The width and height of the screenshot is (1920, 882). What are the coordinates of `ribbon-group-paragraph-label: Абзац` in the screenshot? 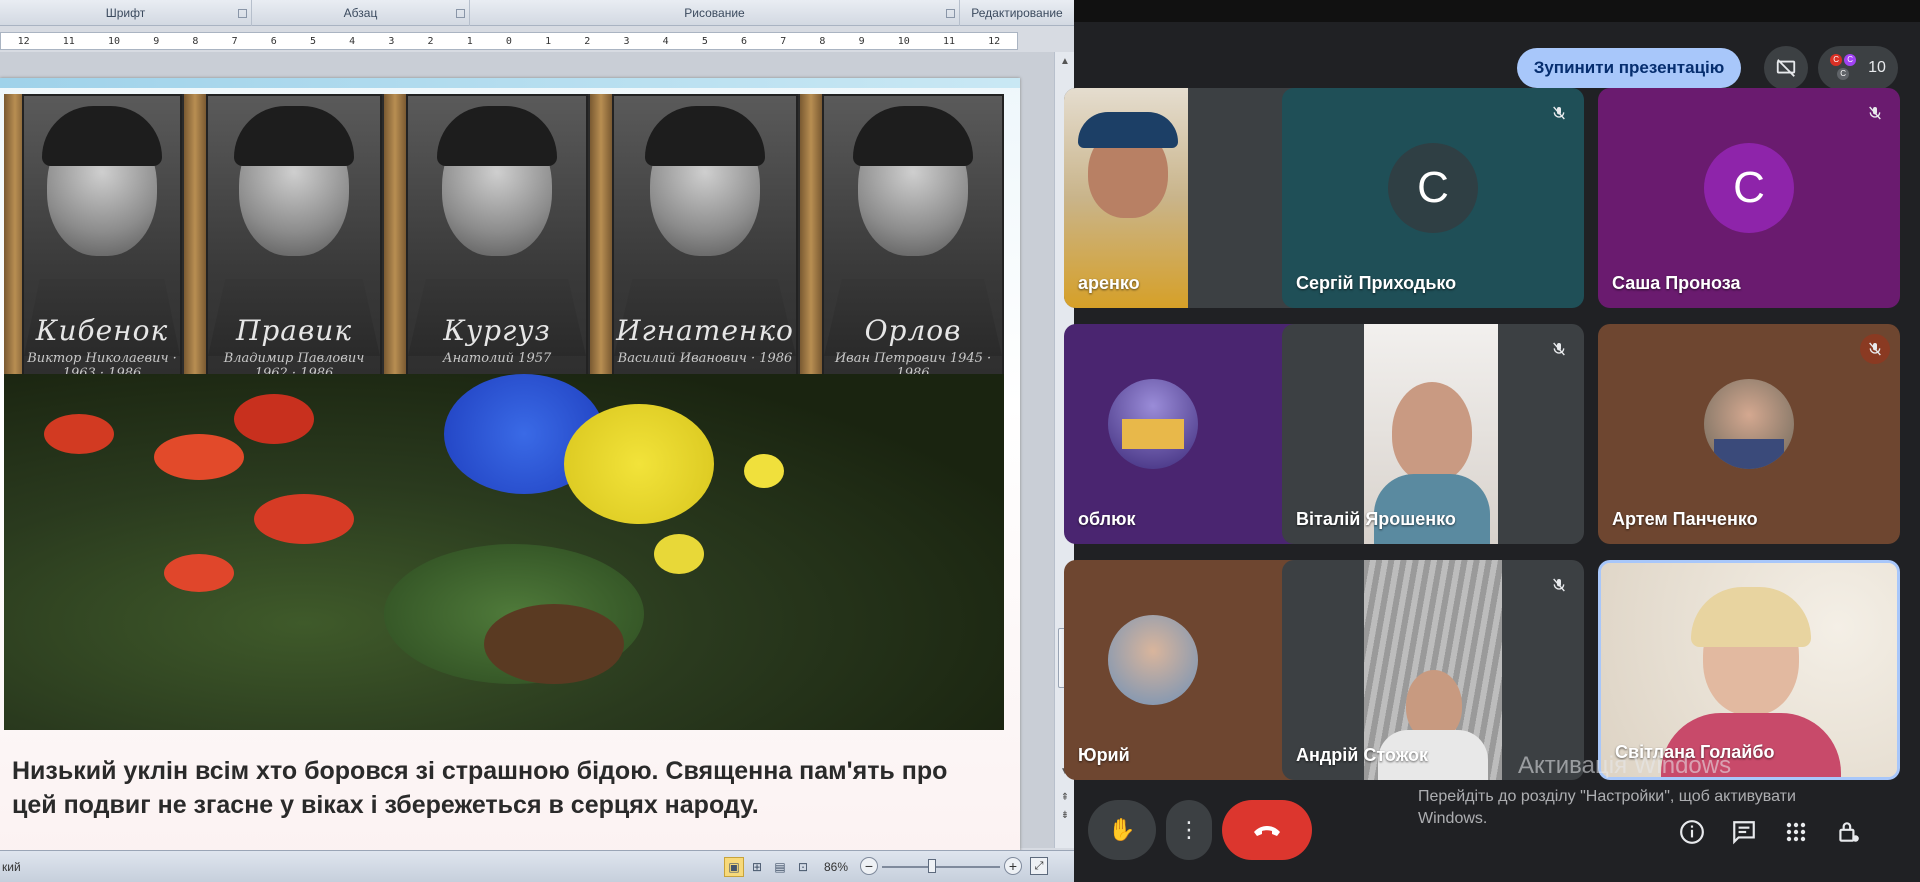 It's located at (360, 13).